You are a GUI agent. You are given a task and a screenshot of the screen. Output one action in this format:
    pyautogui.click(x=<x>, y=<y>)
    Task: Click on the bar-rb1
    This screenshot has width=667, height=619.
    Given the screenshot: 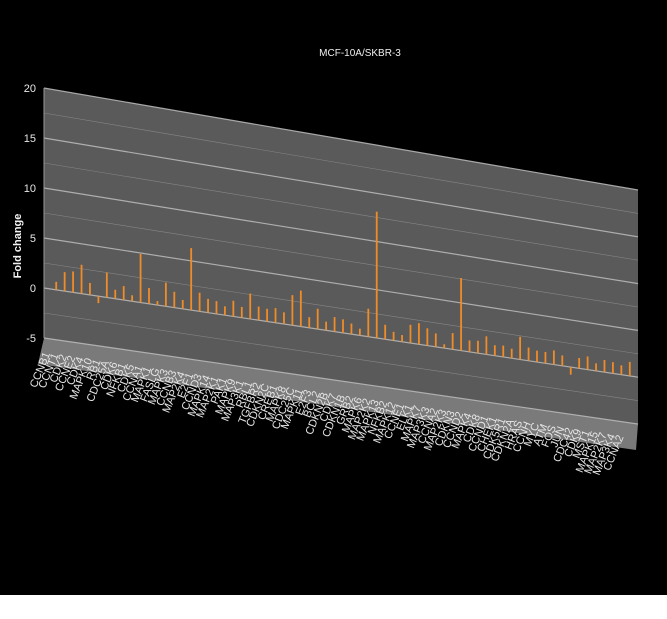 What is the action you would take?
    pyautogui.click(x=106, y=285)
    